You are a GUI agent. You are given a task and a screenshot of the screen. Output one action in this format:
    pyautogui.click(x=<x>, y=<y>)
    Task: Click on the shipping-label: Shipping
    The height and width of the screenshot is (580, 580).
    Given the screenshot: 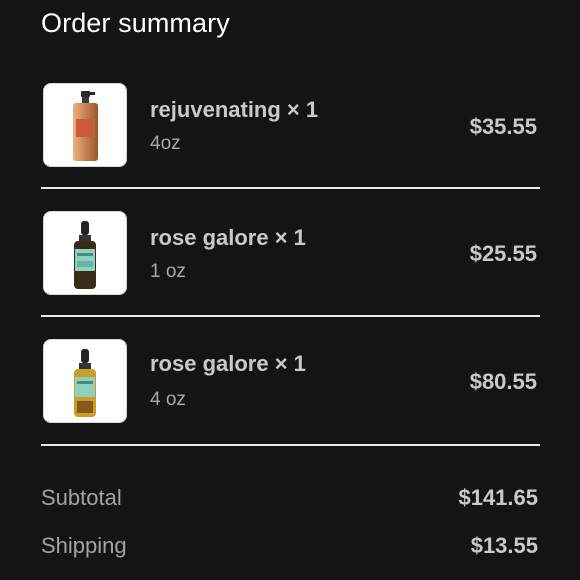 What is the action you would take?
    pyautogui.click(x=84, y=545)
    